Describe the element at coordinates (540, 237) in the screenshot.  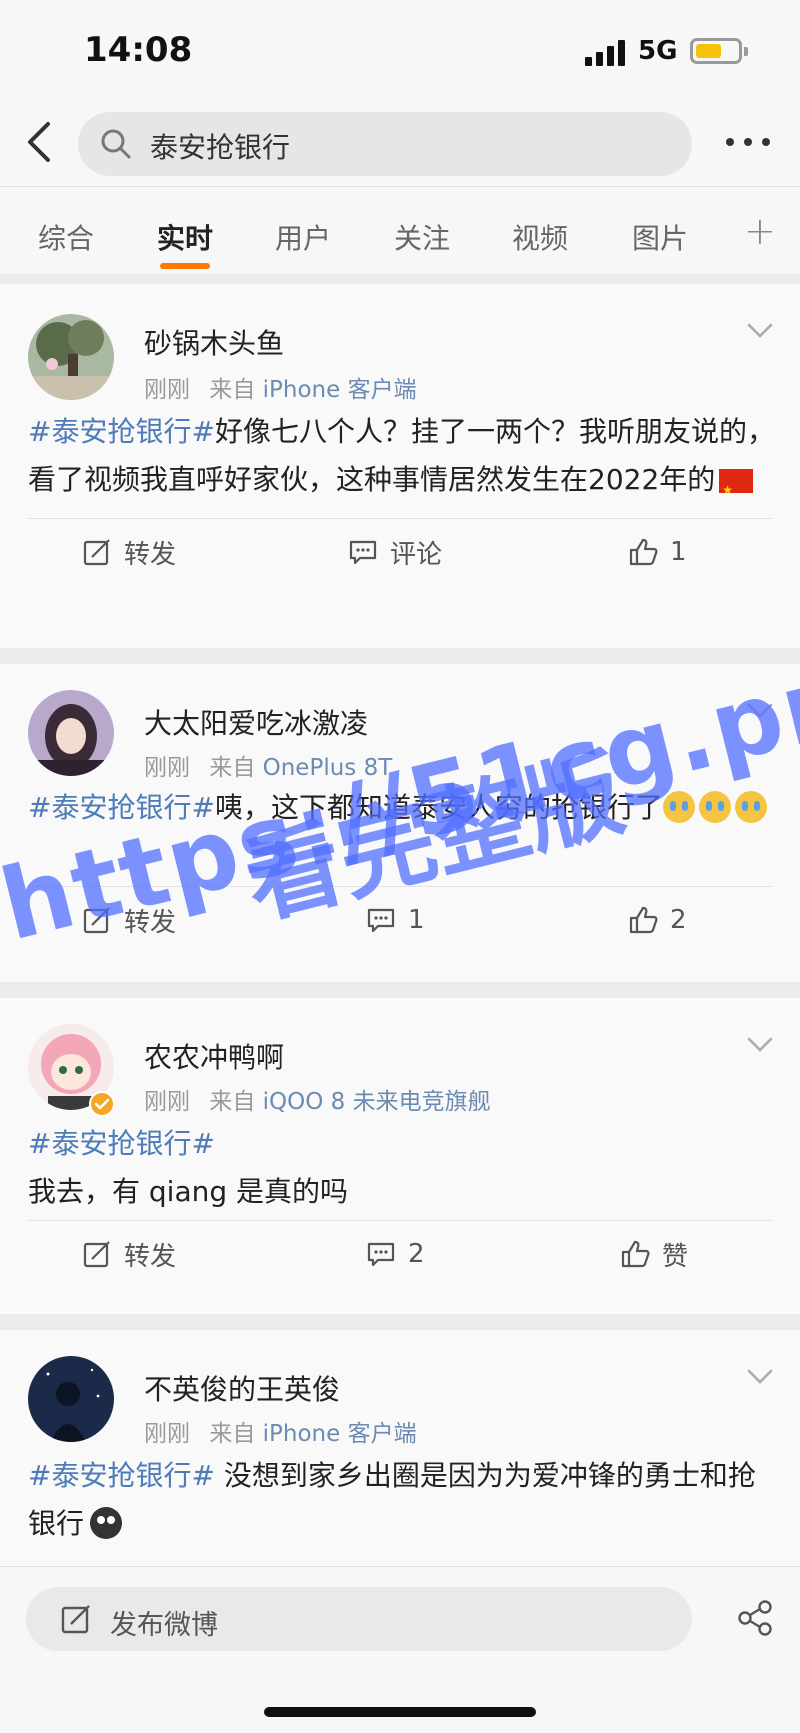
I see `tab-videos: 视频` at that location.